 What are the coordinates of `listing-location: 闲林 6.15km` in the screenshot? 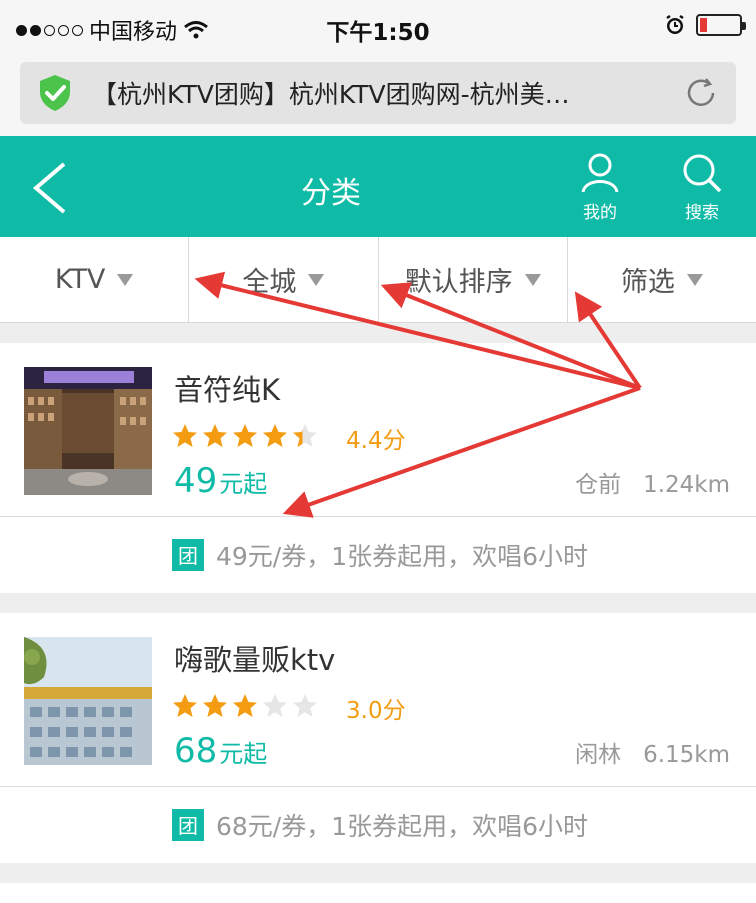 It's located at (652, 752).